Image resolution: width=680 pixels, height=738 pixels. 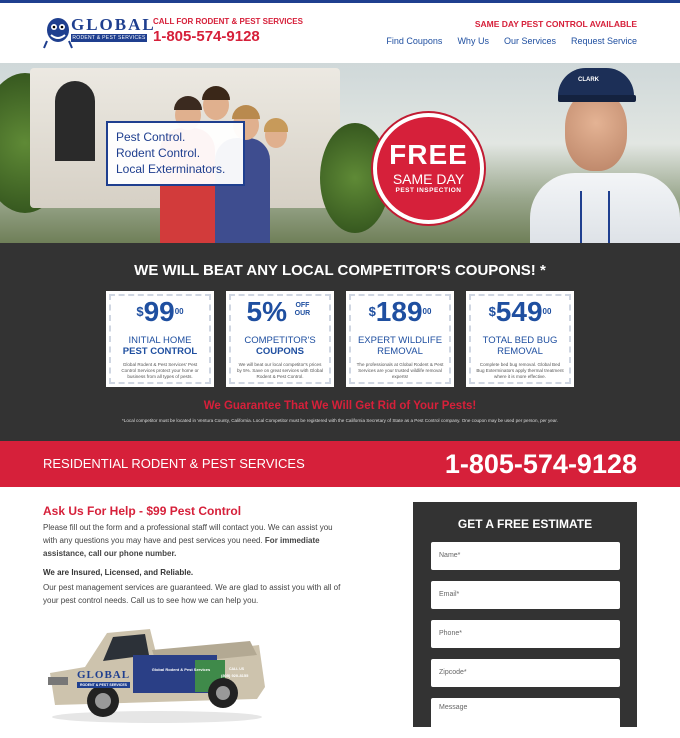 I want to click on logo-wordmark: GLOBAL, so click(x=113, y=24).